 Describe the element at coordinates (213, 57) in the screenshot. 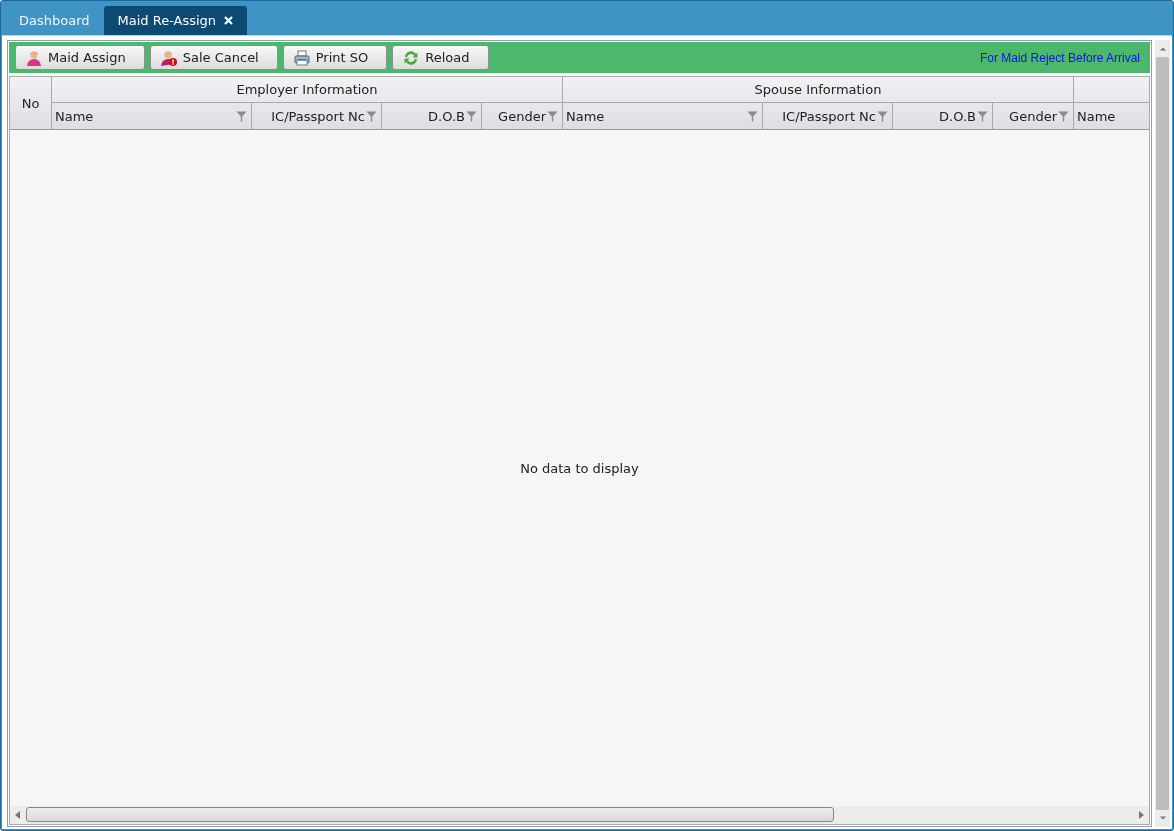

I see `toolbar-button: Sale Cancel` at that location.